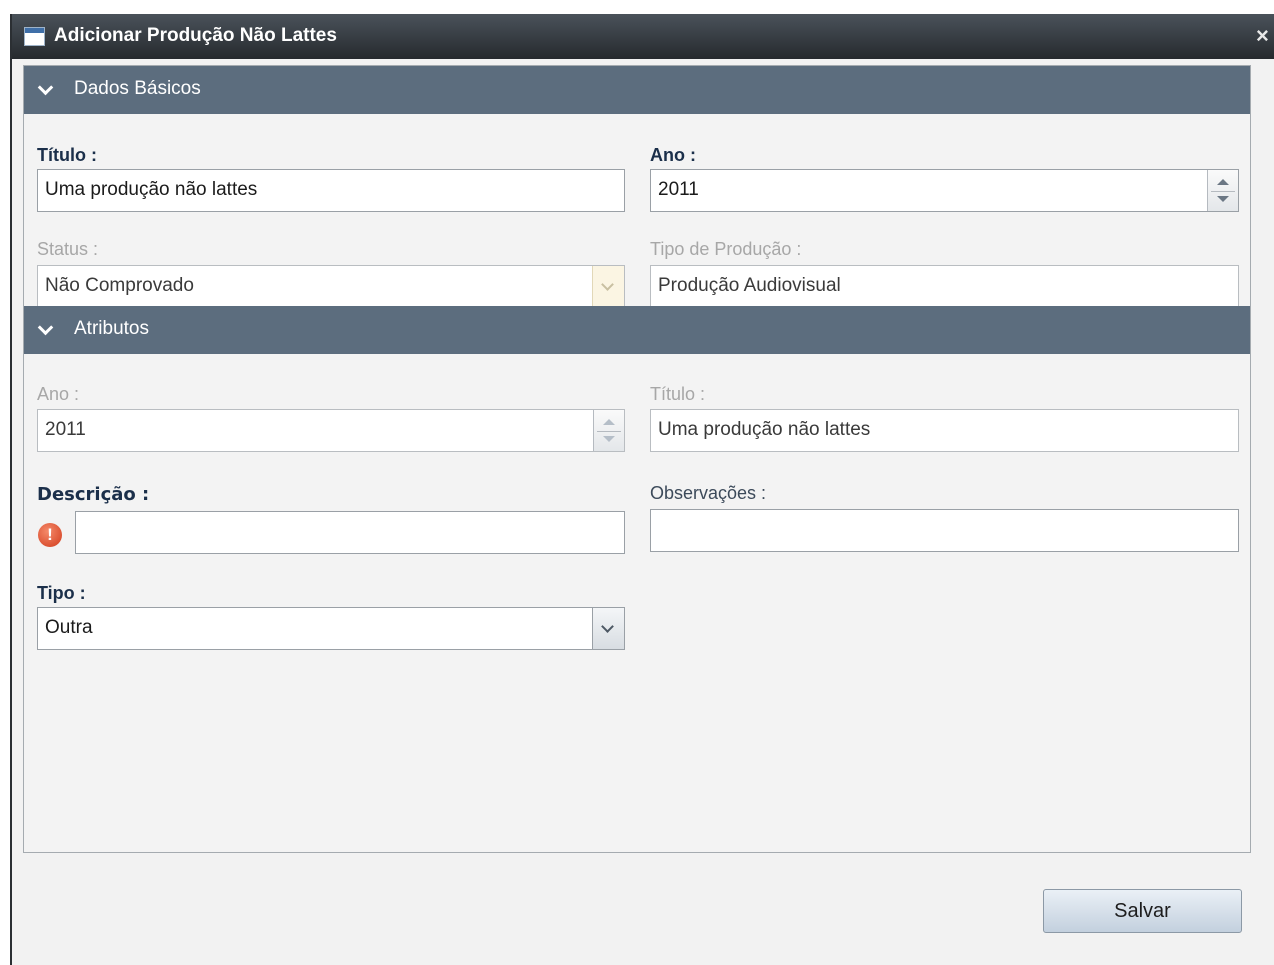  Describe the element at coordinates (69, 627) in the screenshot. I see `tipo-value: Outra` at that location.